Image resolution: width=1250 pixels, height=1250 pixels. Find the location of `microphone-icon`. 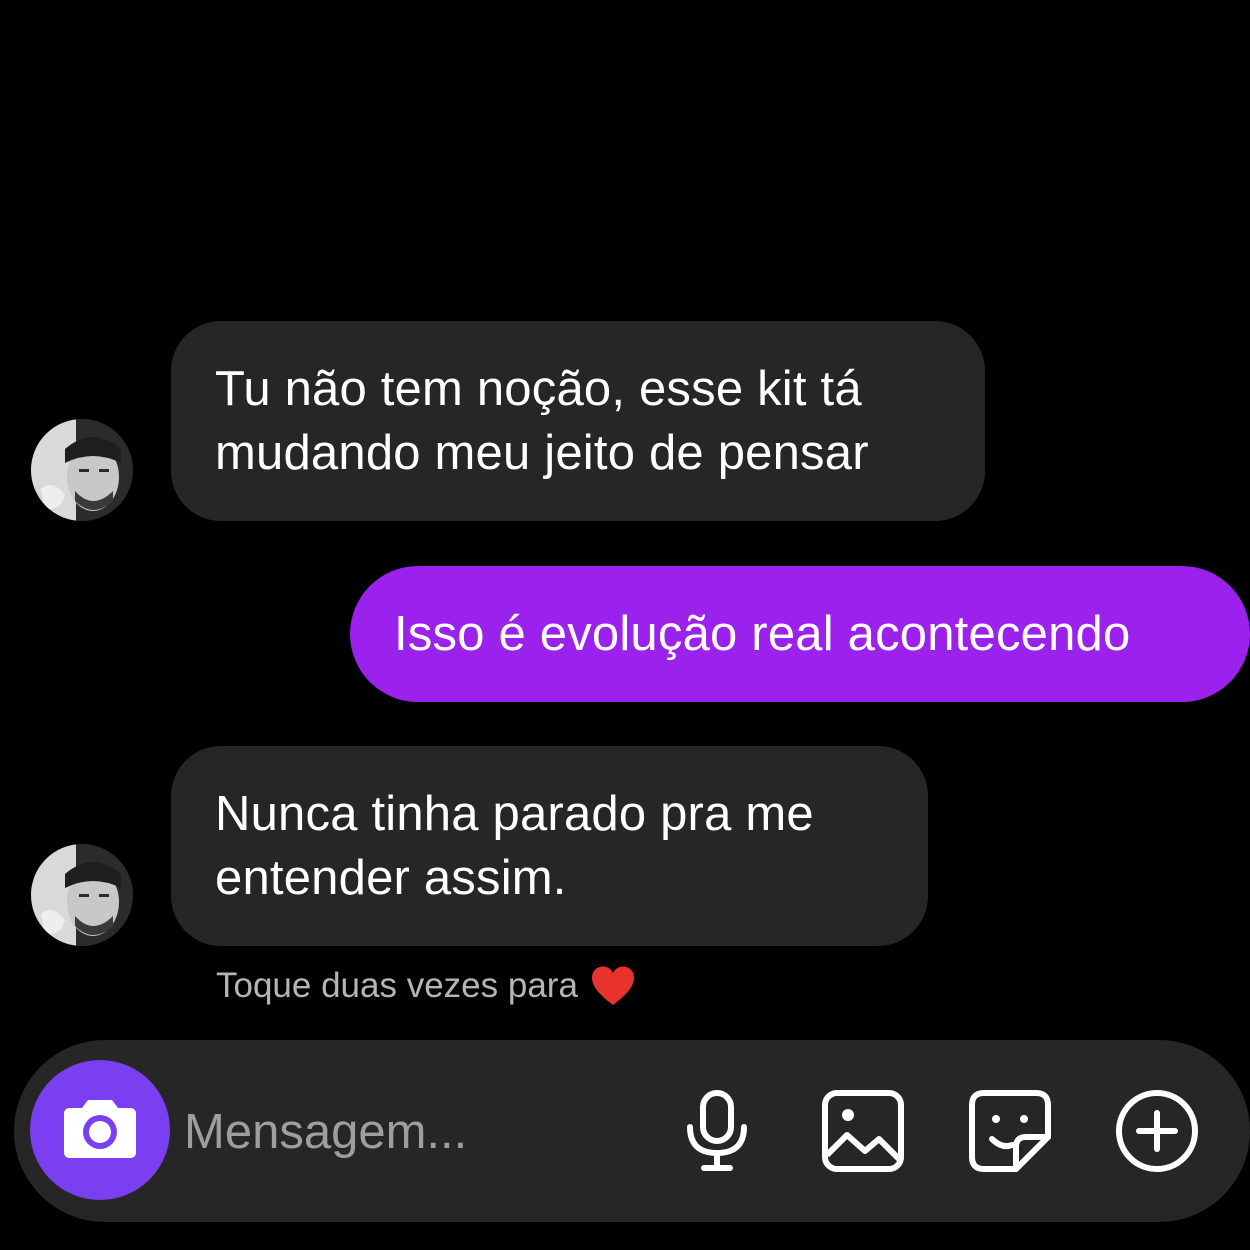

microphone-icon is located at coordinates (717, 1133).